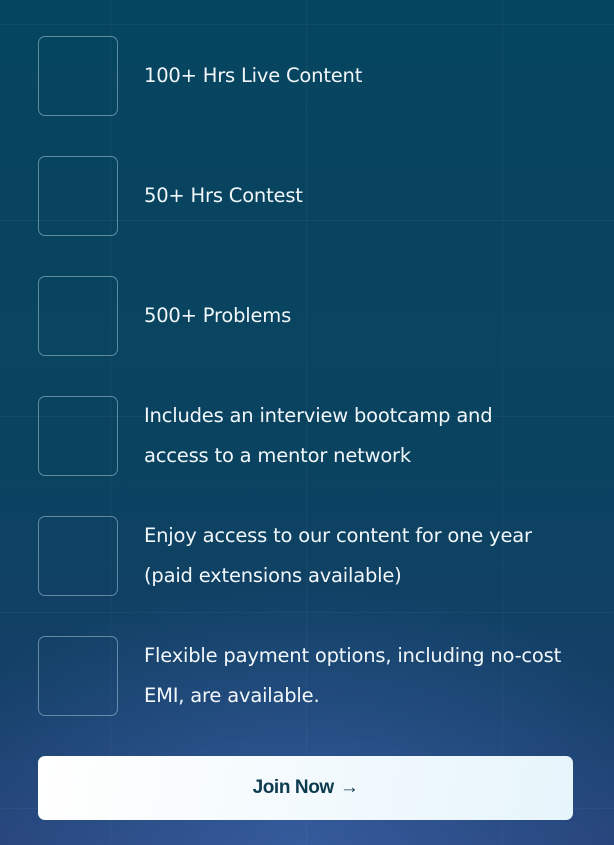 The image size is (614, 845). I want to click on feature-text: 100+ Hrs Live Content, so click(253, 75).